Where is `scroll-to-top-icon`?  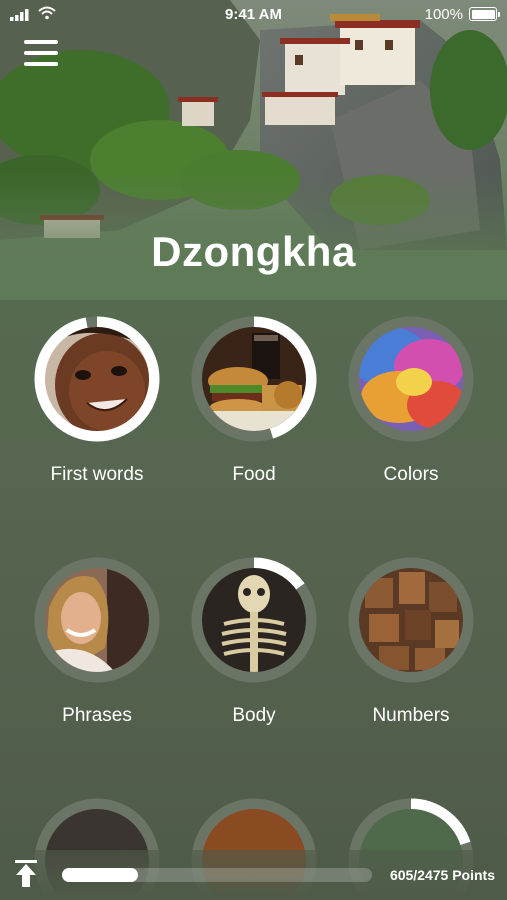
scroll-to-top-icon is located at coordinates (26, 874).